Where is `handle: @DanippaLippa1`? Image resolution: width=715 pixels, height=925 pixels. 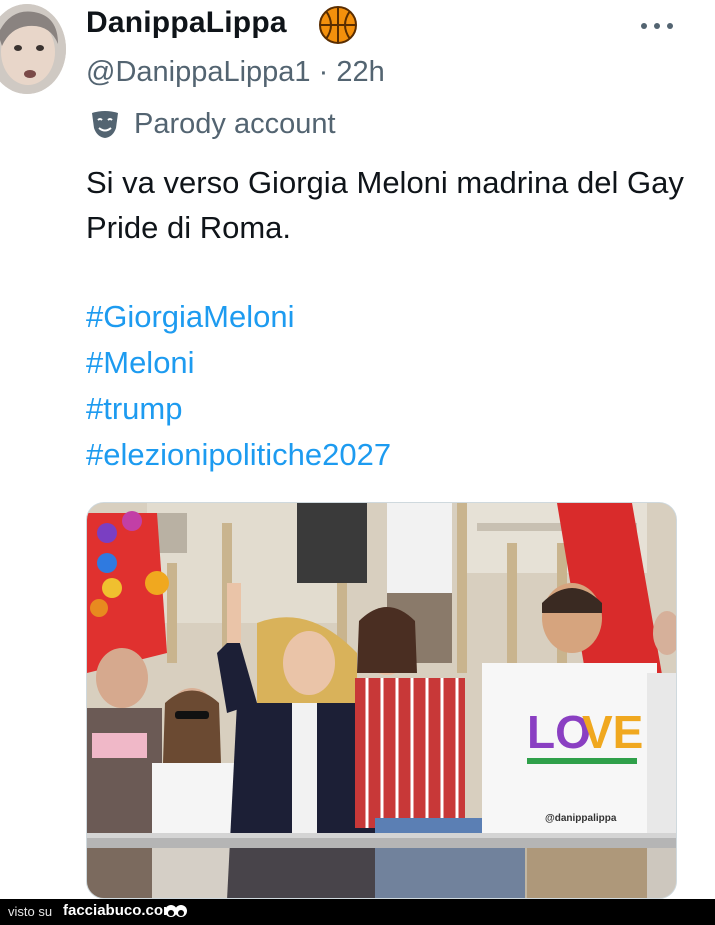
handle: @DanippaLippa1 is located at coordinates (198, 72).